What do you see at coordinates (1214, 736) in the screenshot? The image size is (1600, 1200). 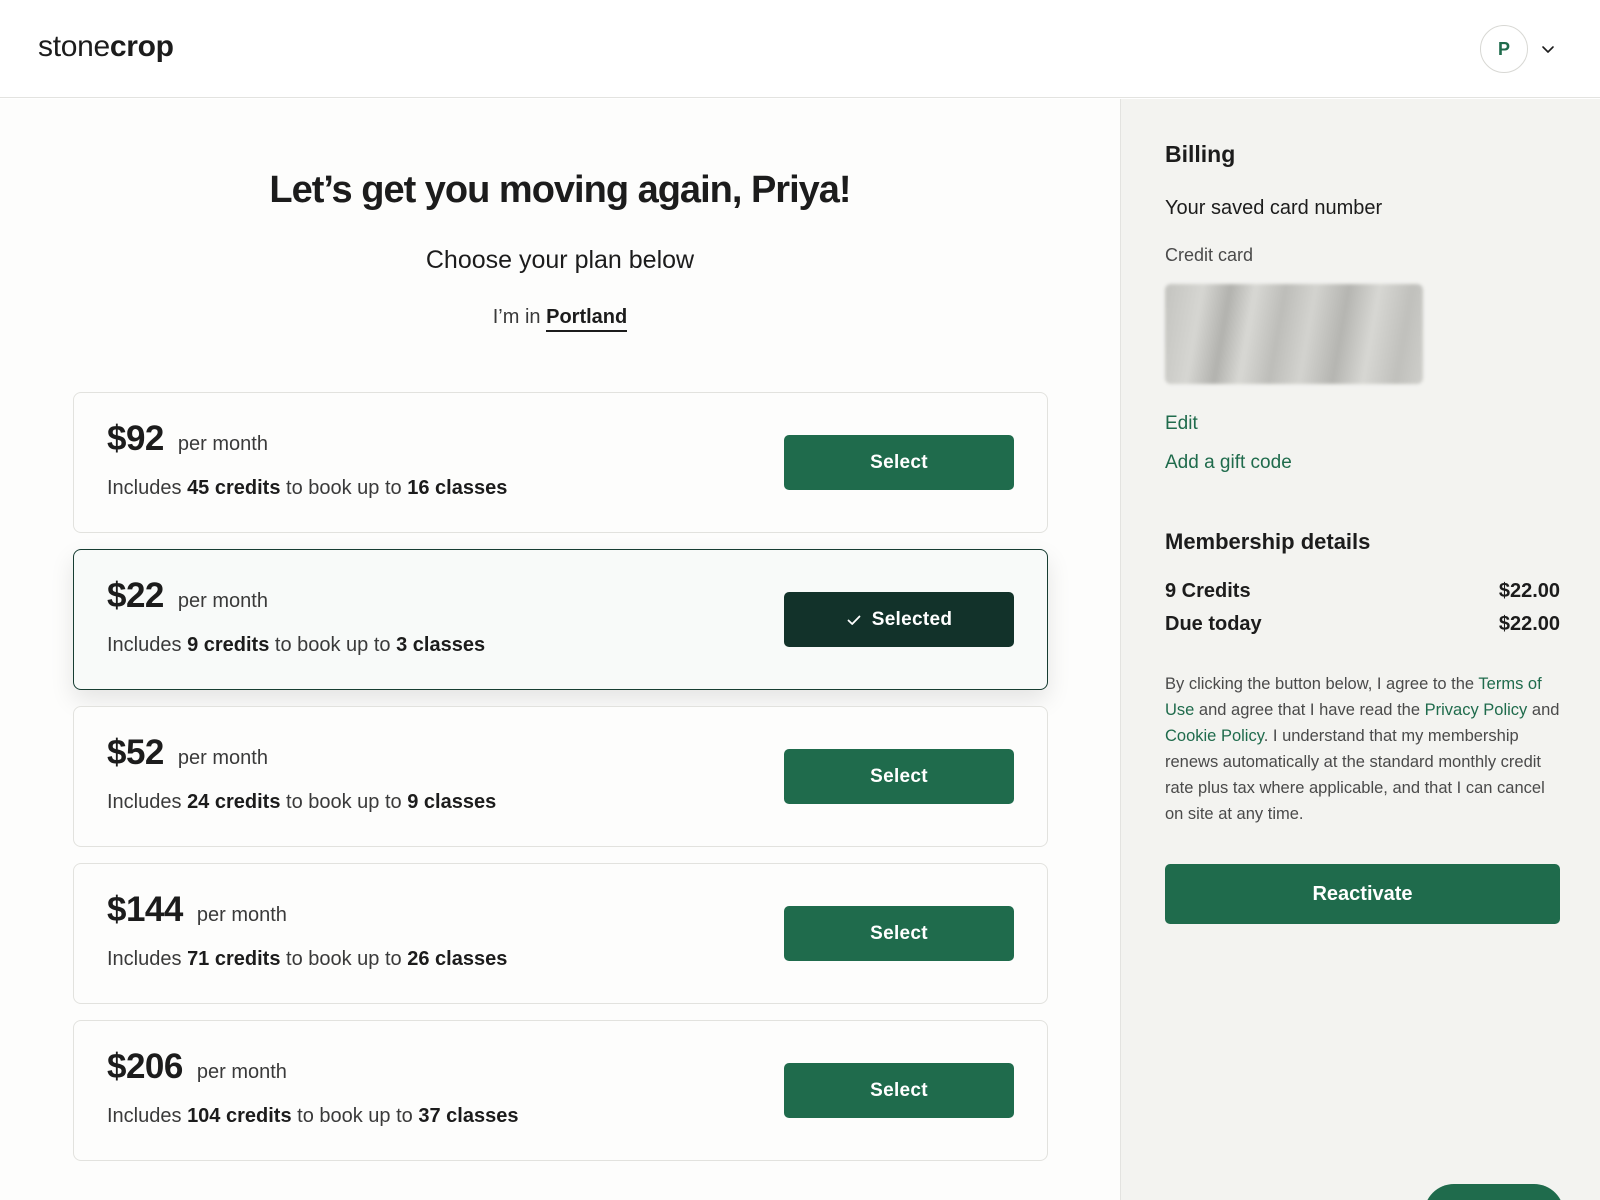 I see `cookie-policy-link: Cookie Policy` at bounding box center [1214, 736].